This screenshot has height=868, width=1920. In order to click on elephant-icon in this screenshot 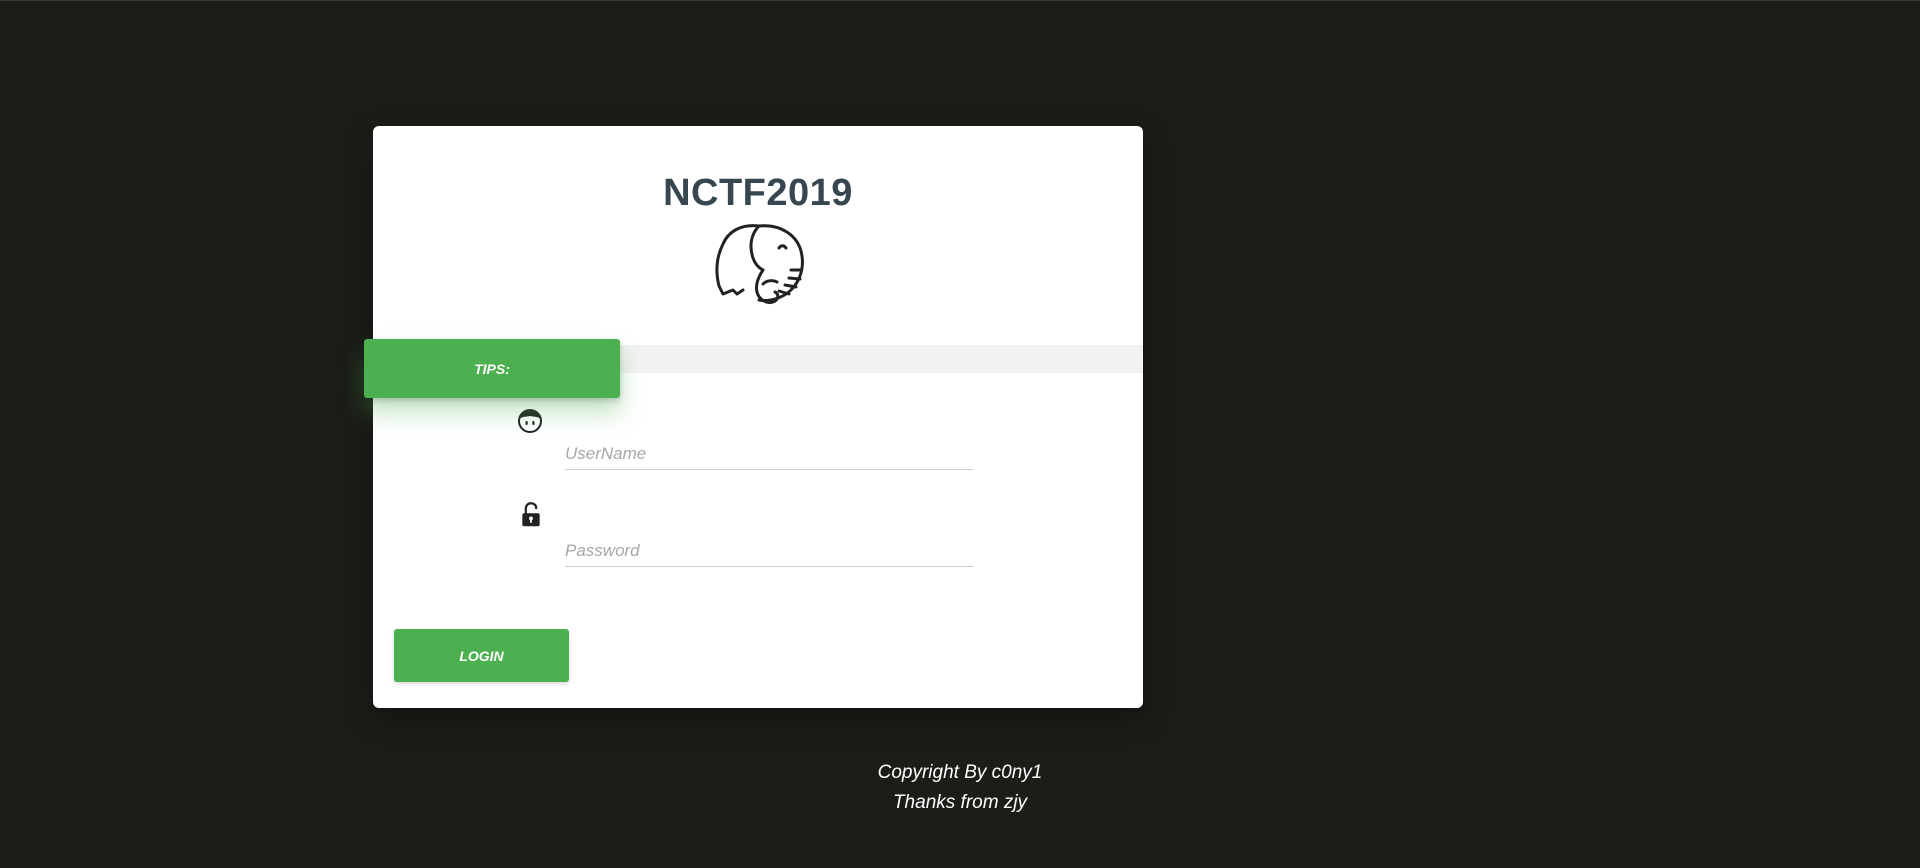, I will do `click(759, 264)`.